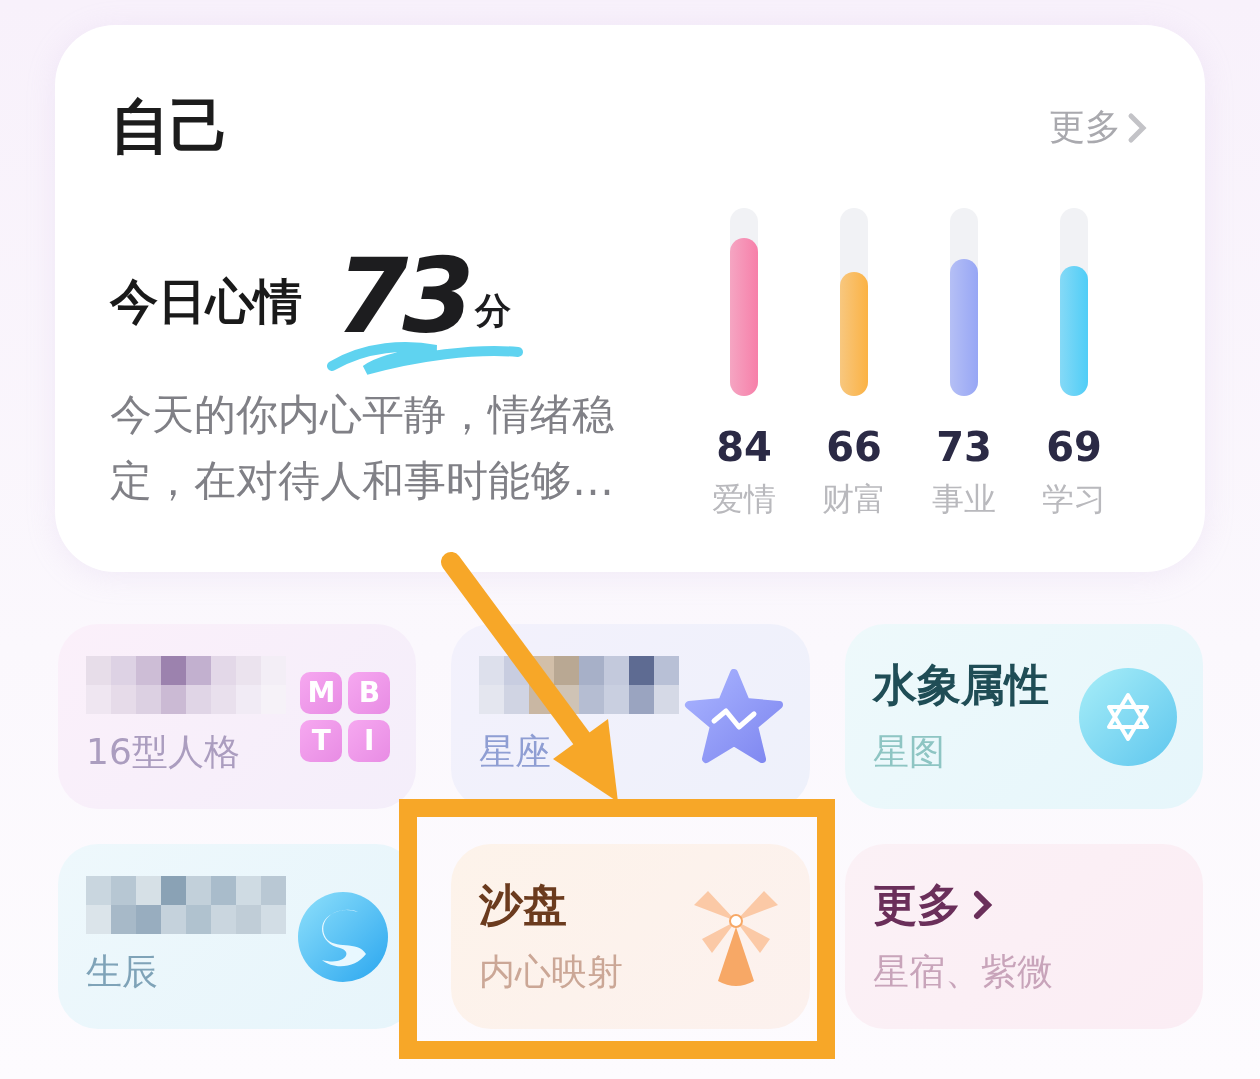  What do you see at coordinates (744, 447) in the screenshot?
I see `metric-value: 84` at bounding box center [744, 447].